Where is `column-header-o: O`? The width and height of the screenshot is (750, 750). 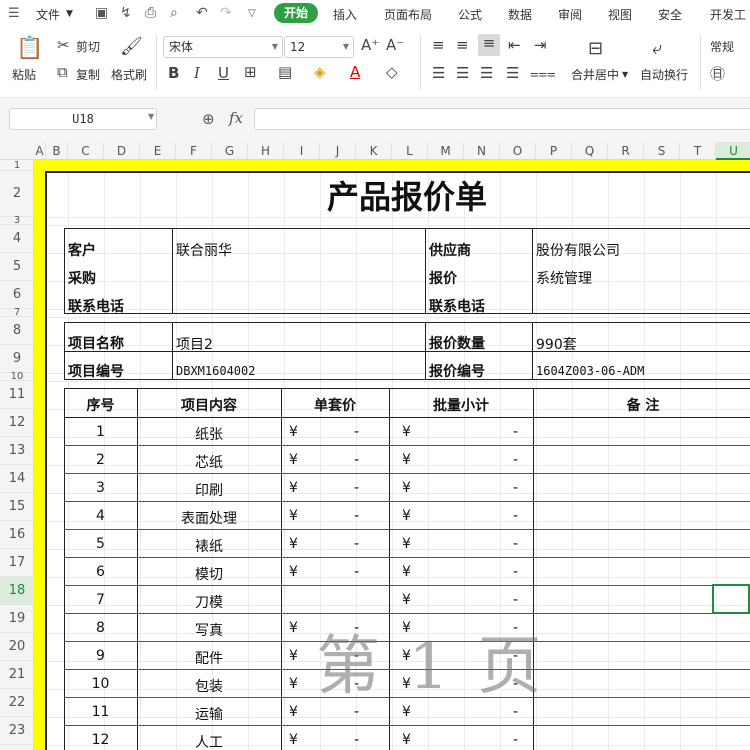
column-header-o: O is located at coordinates (518, 151).